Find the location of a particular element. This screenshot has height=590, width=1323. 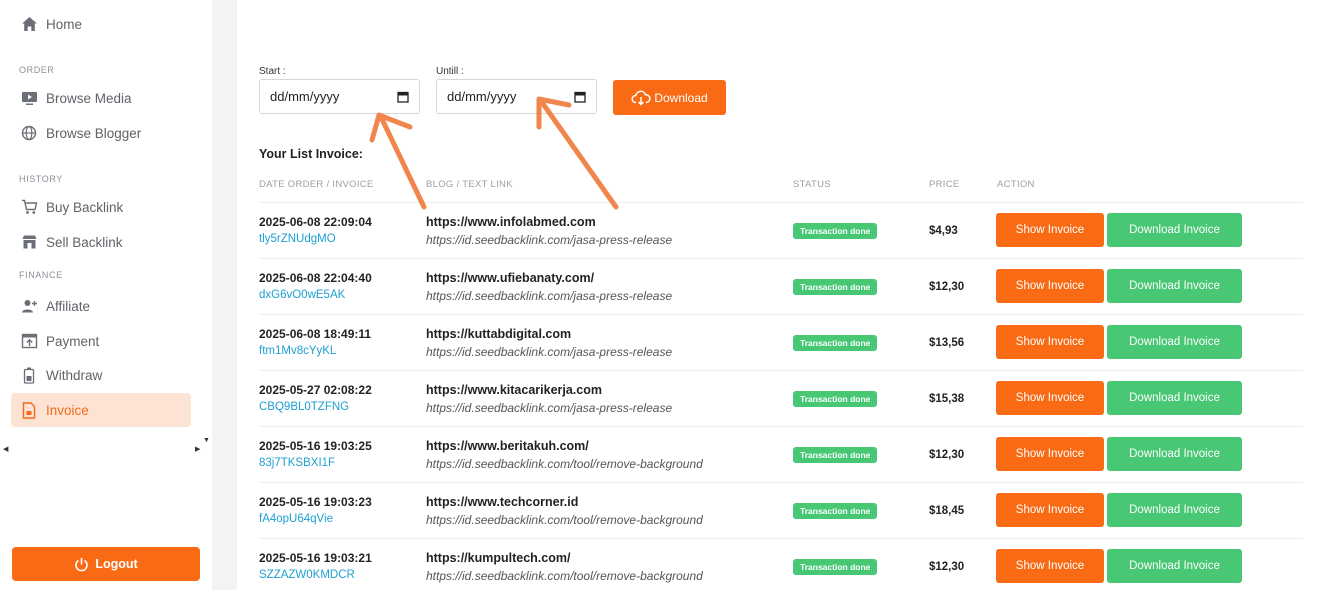

order-date: 2025-05-16 19:03:21 is located at coordinates (315, 558).